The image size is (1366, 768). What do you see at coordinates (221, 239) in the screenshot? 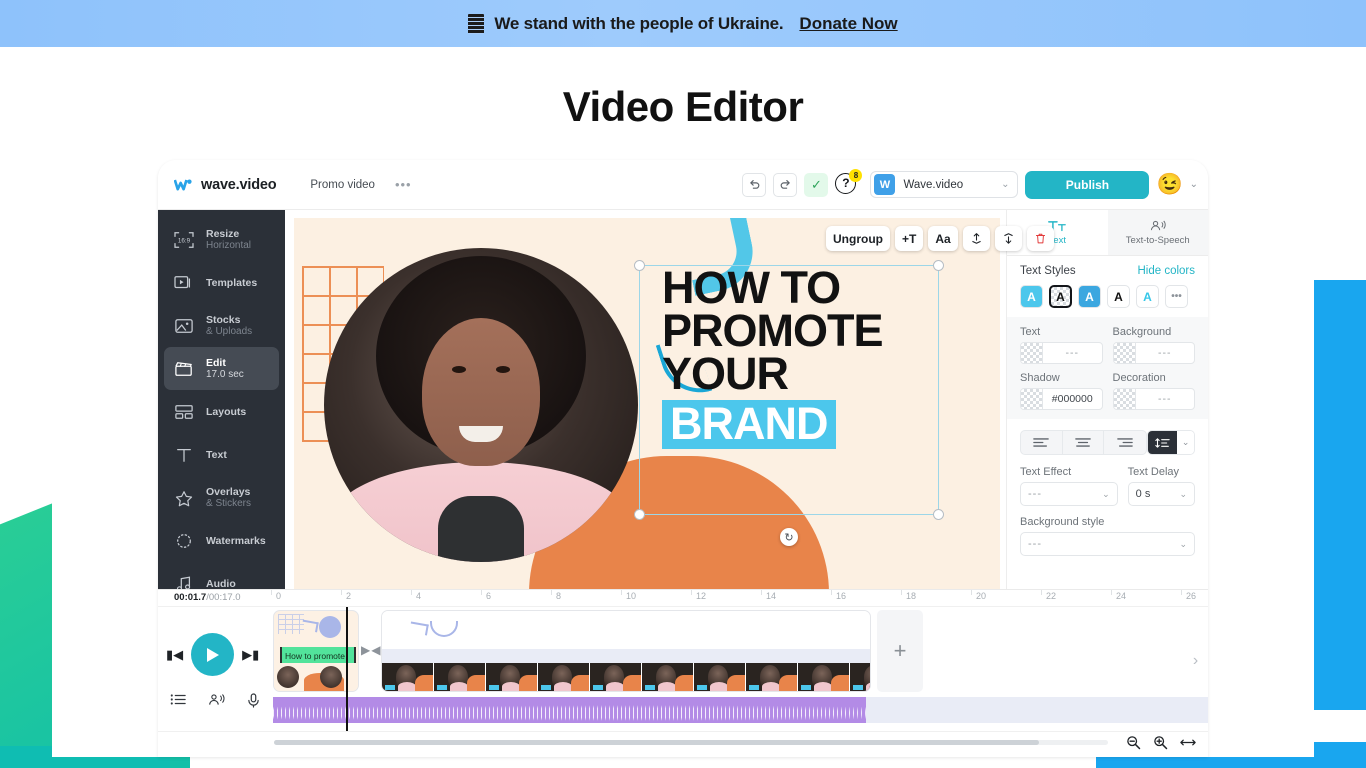
I see `sidebar-item-resize: 16:9 Resize Horizontal` at bounding box center [221, 239].